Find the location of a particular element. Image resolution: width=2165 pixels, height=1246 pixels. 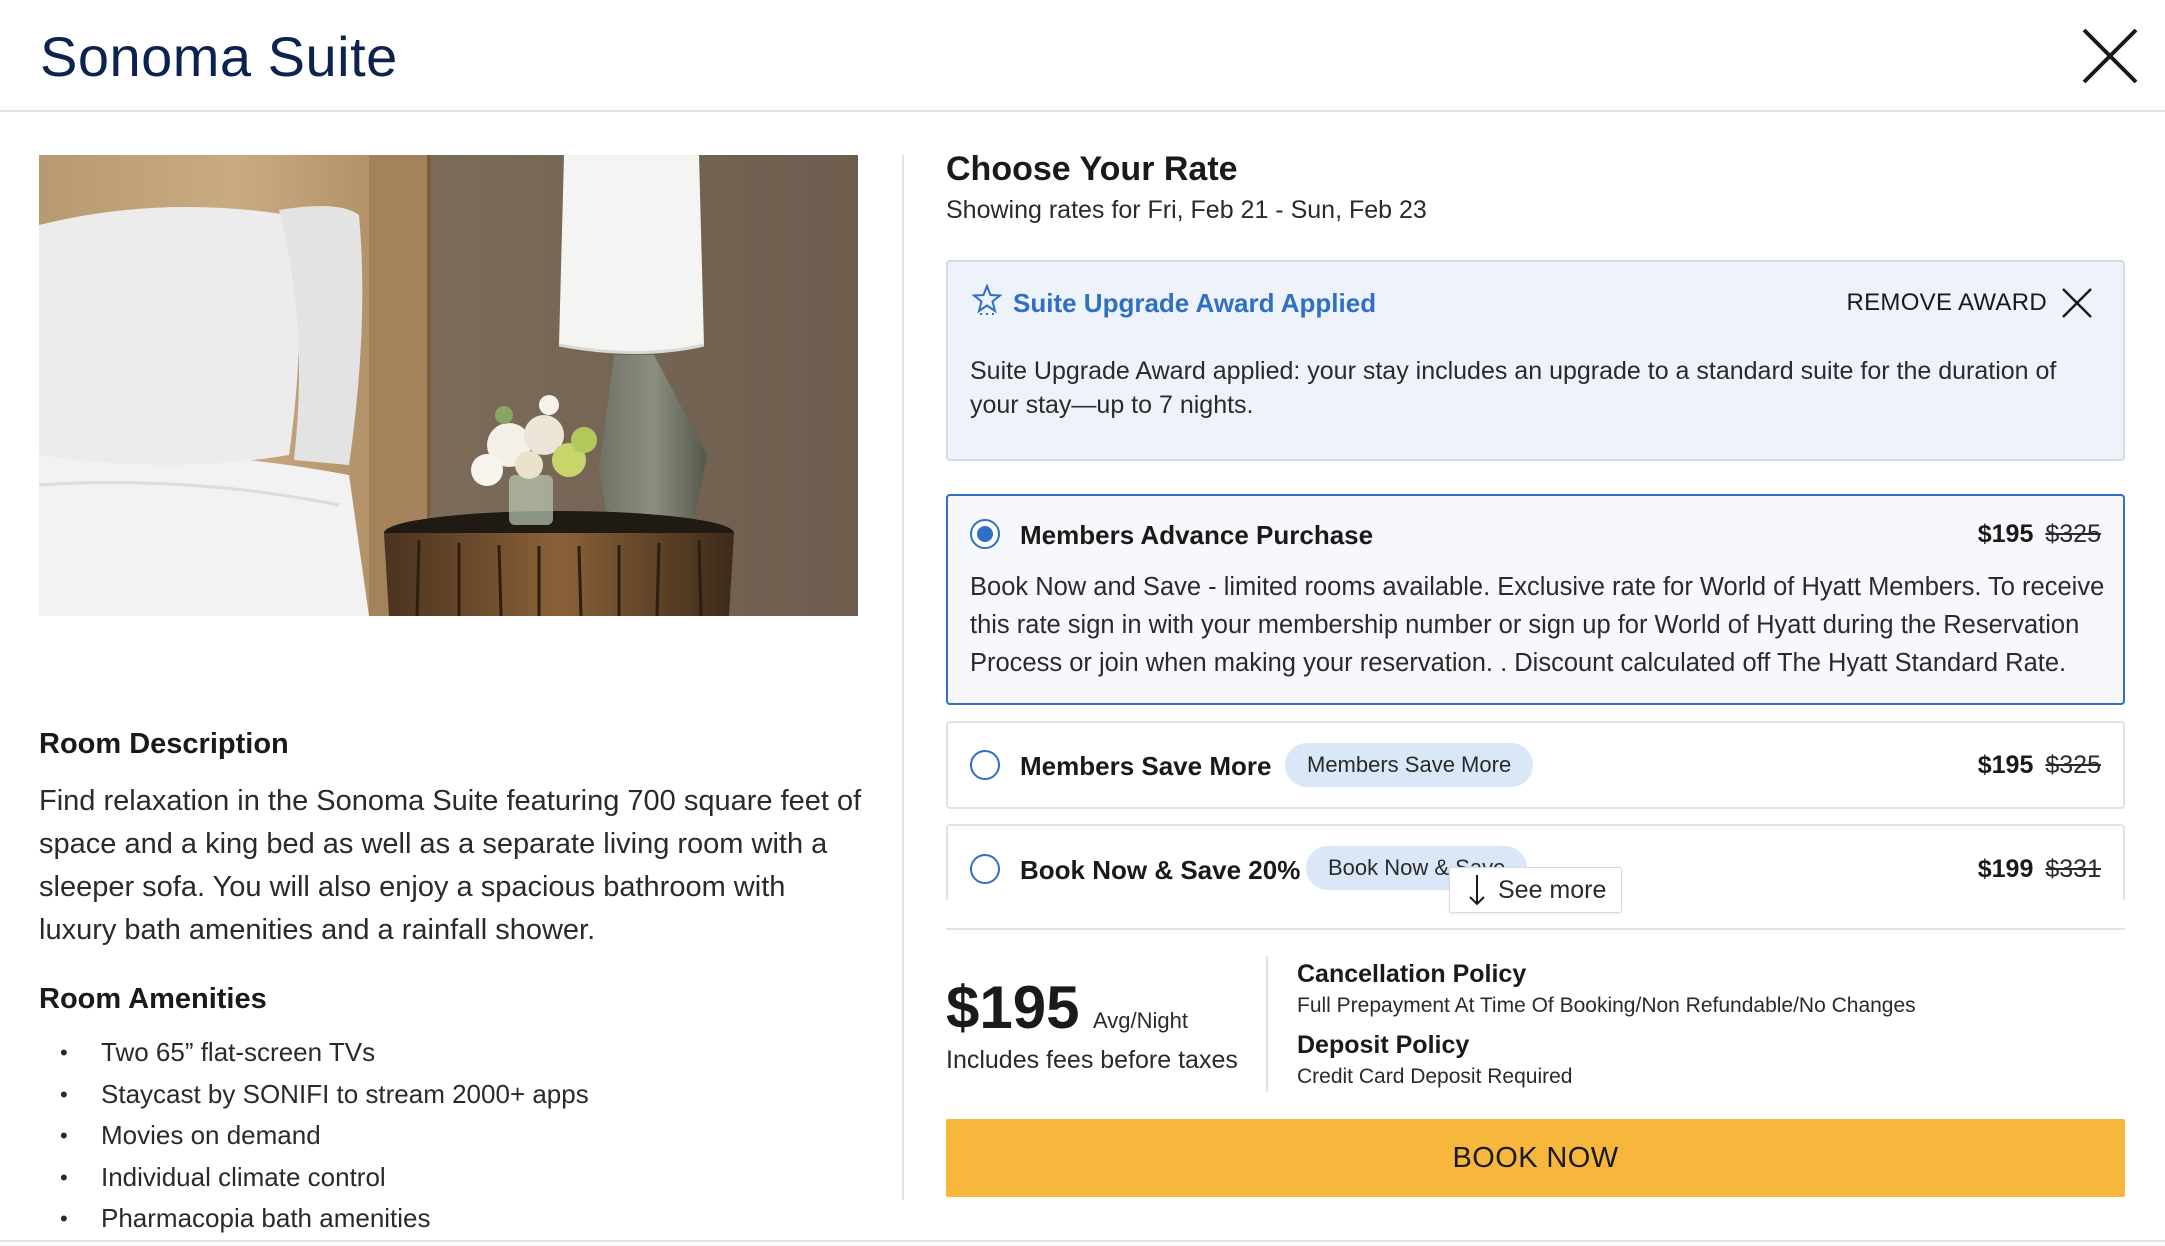

award-title: Suite Upgrade Award Applied is located at coordinates (1195, 303).